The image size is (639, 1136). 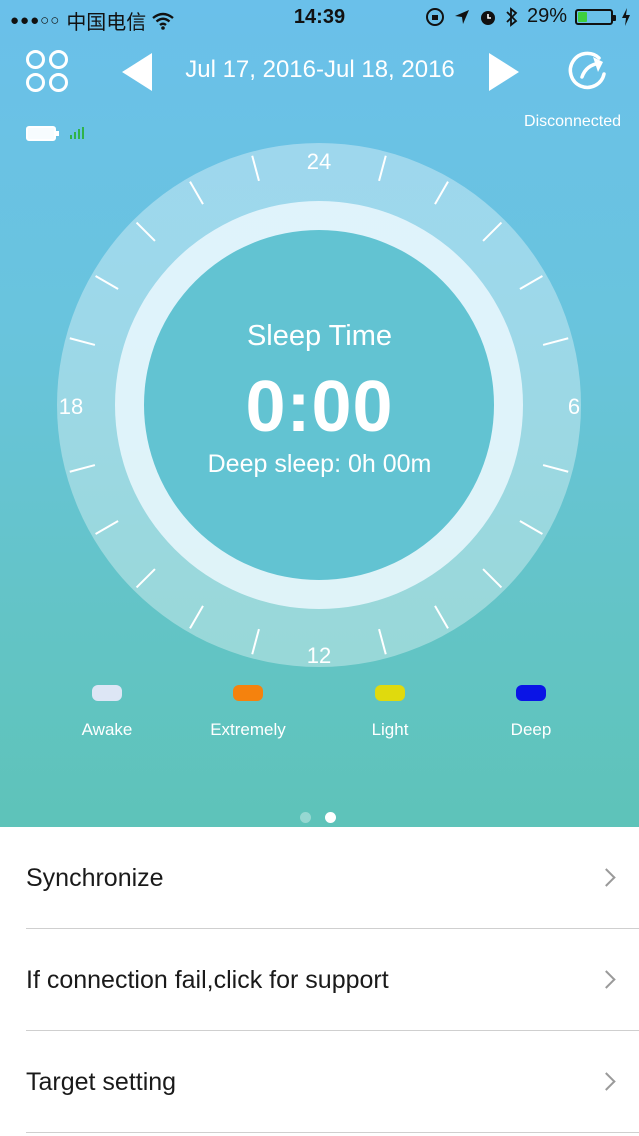 I want to click on synchronize-item: Synchronize, so click(x=319, y=878).